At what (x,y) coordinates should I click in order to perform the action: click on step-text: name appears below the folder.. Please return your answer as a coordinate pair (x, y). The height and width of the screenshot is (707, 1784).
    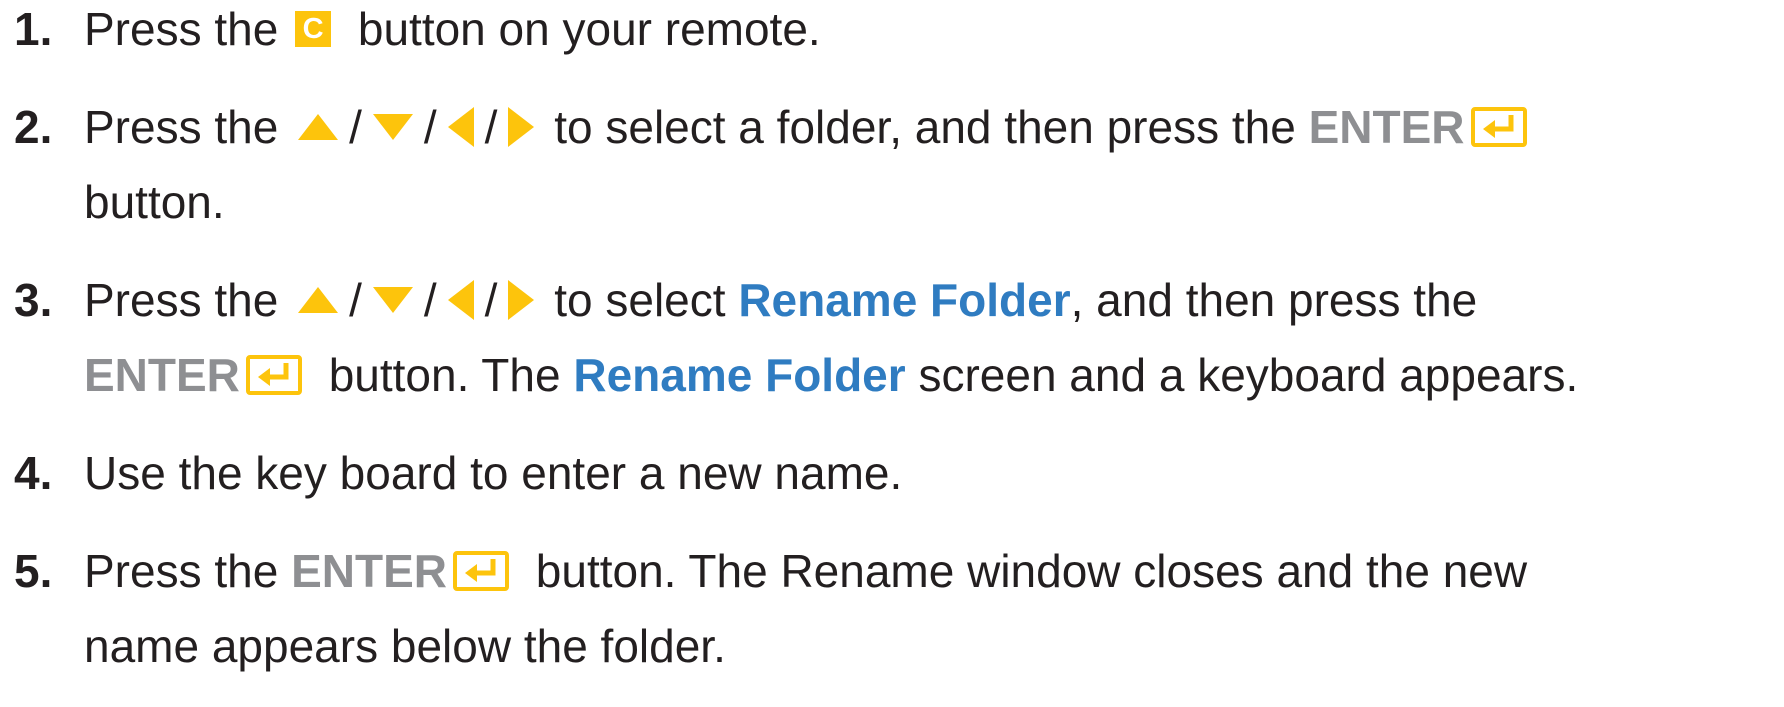
    Looking at the image, I should click on (405, 646).